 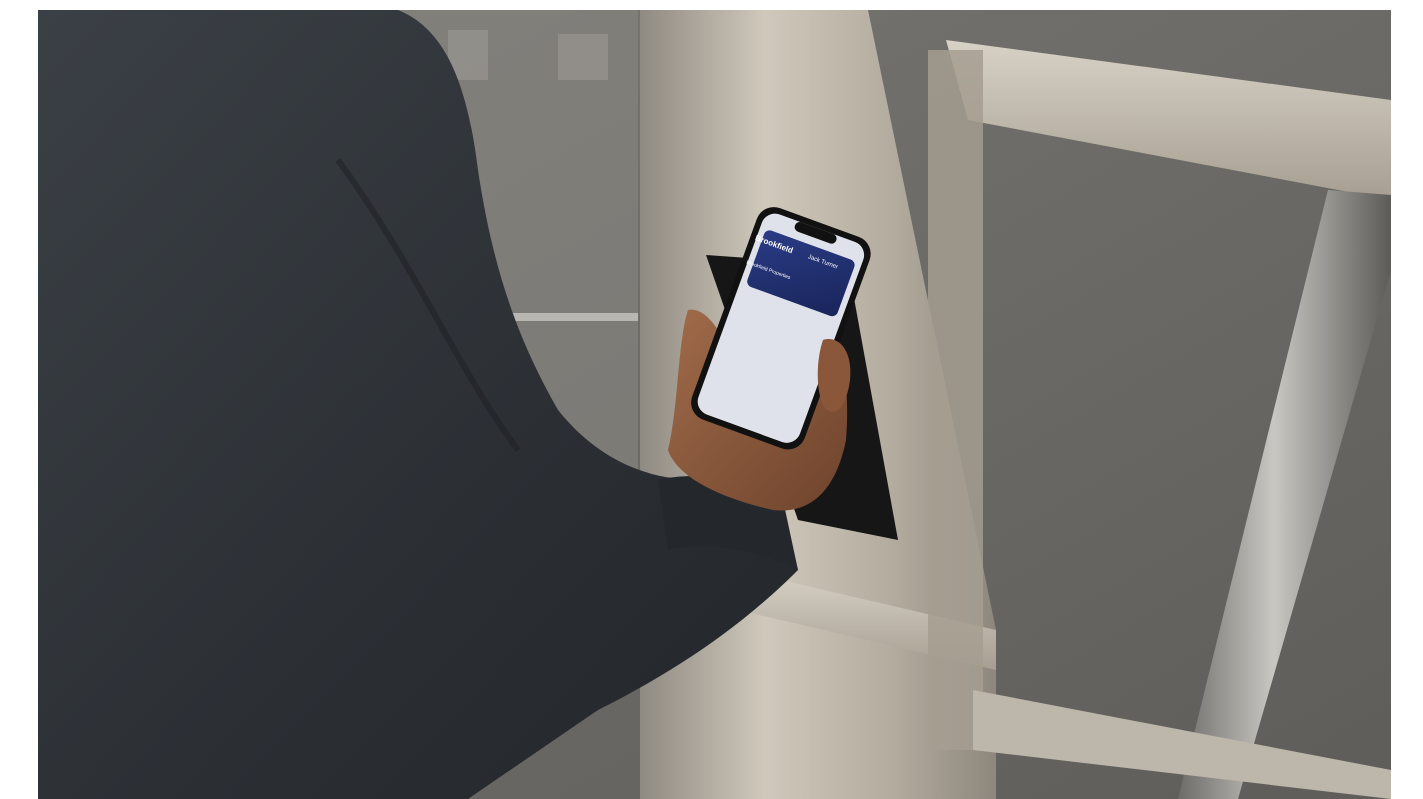 I want to click on railing-vertical-post, so click(x=955, y=400).